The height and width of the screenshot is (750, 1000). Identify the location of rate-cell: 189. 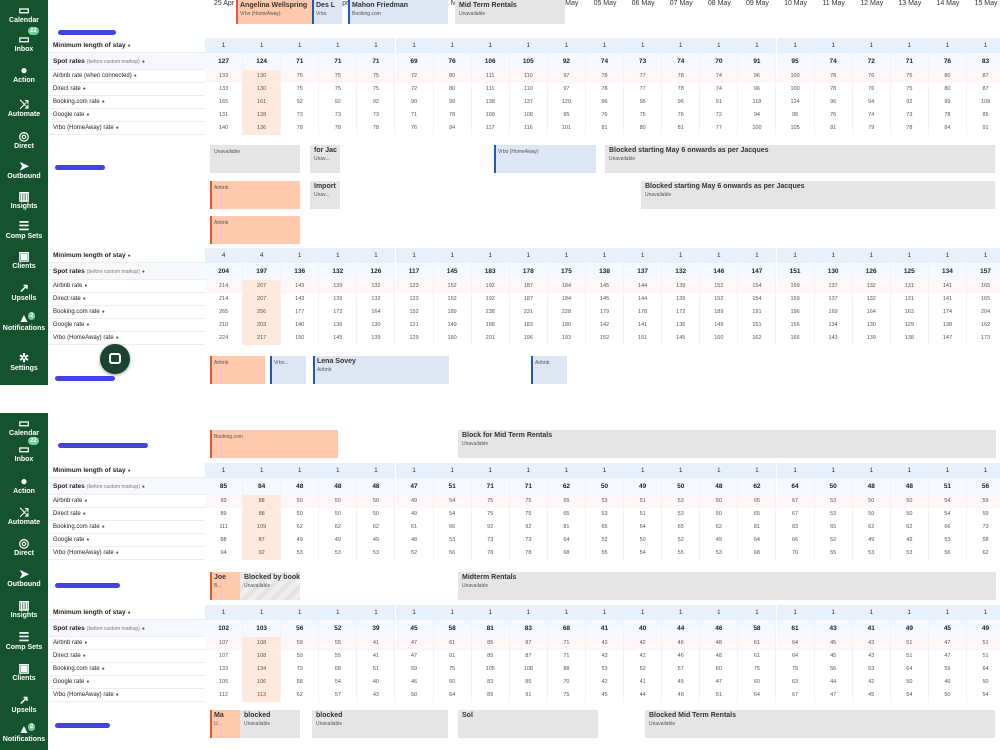
(719, 312).